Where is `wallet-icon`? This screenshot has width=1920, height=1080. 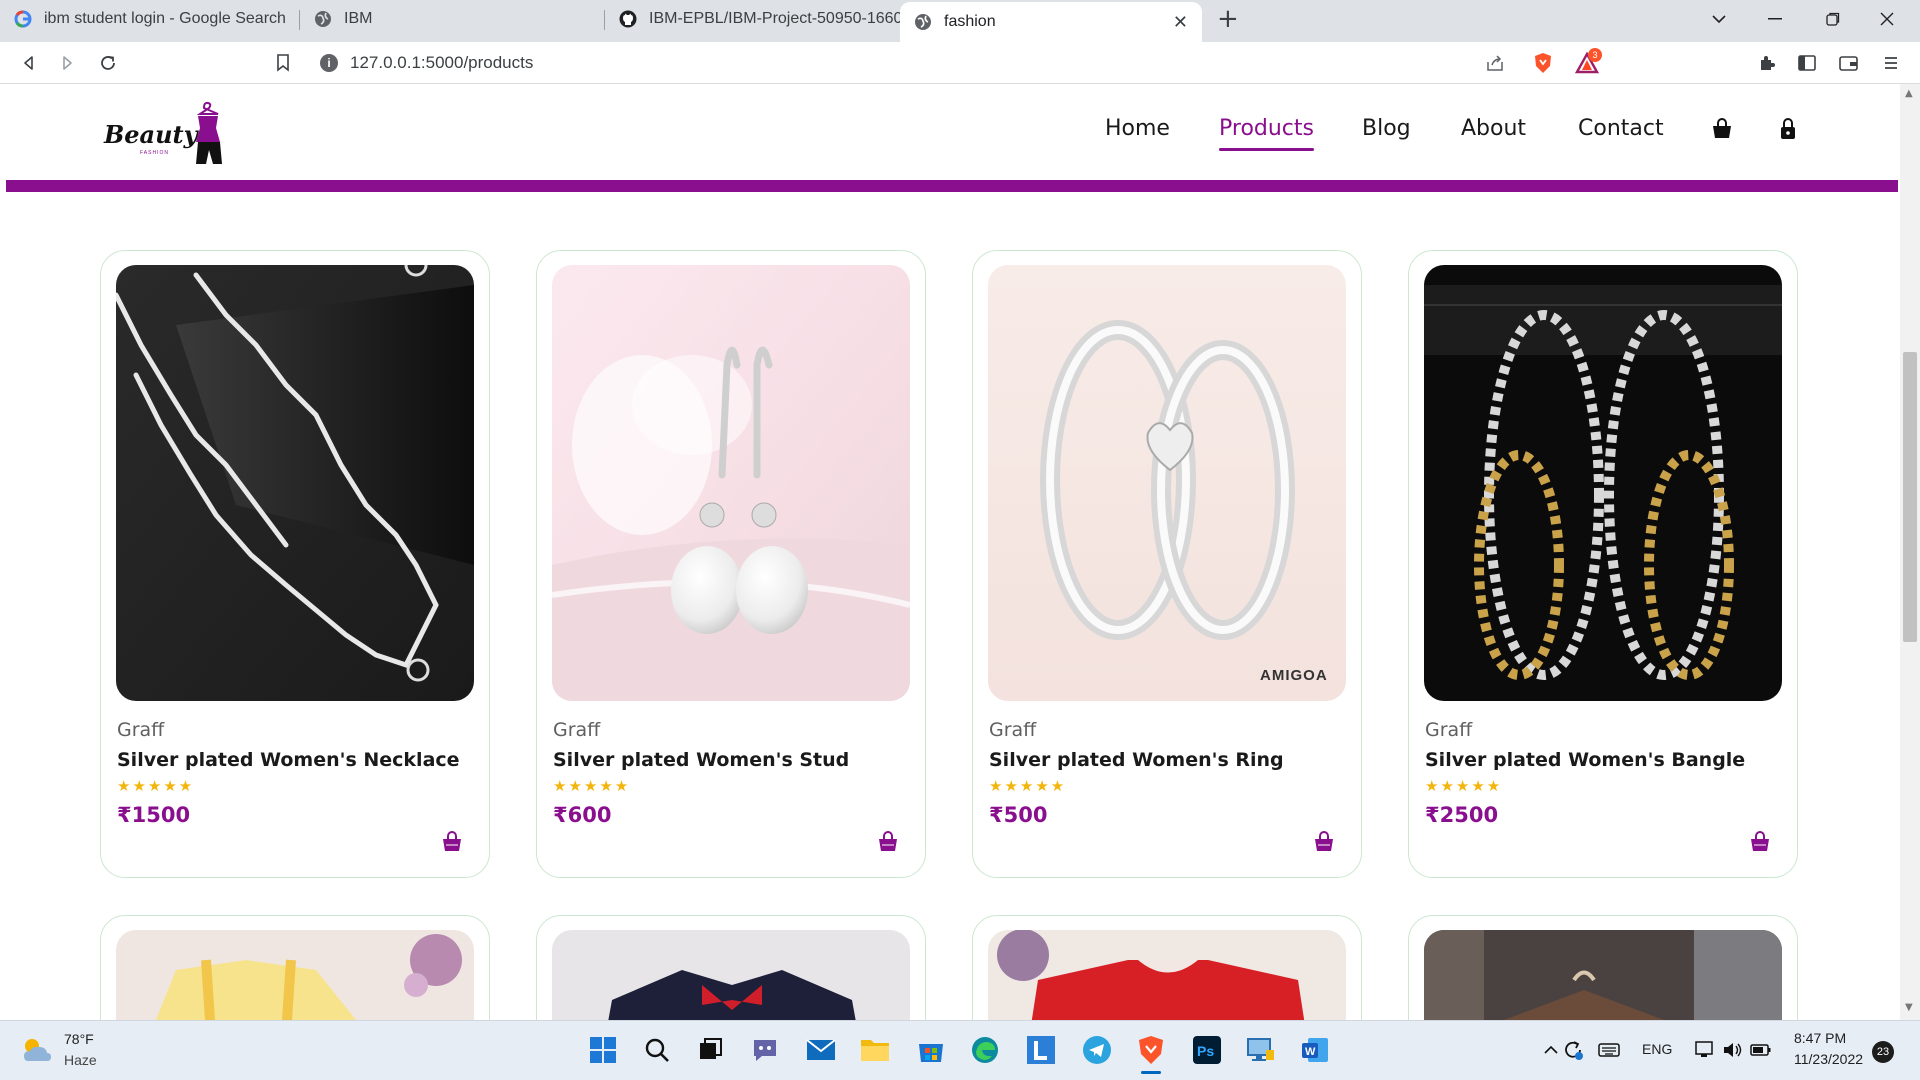
wallet-icon is located at coordinates (1849, 63).